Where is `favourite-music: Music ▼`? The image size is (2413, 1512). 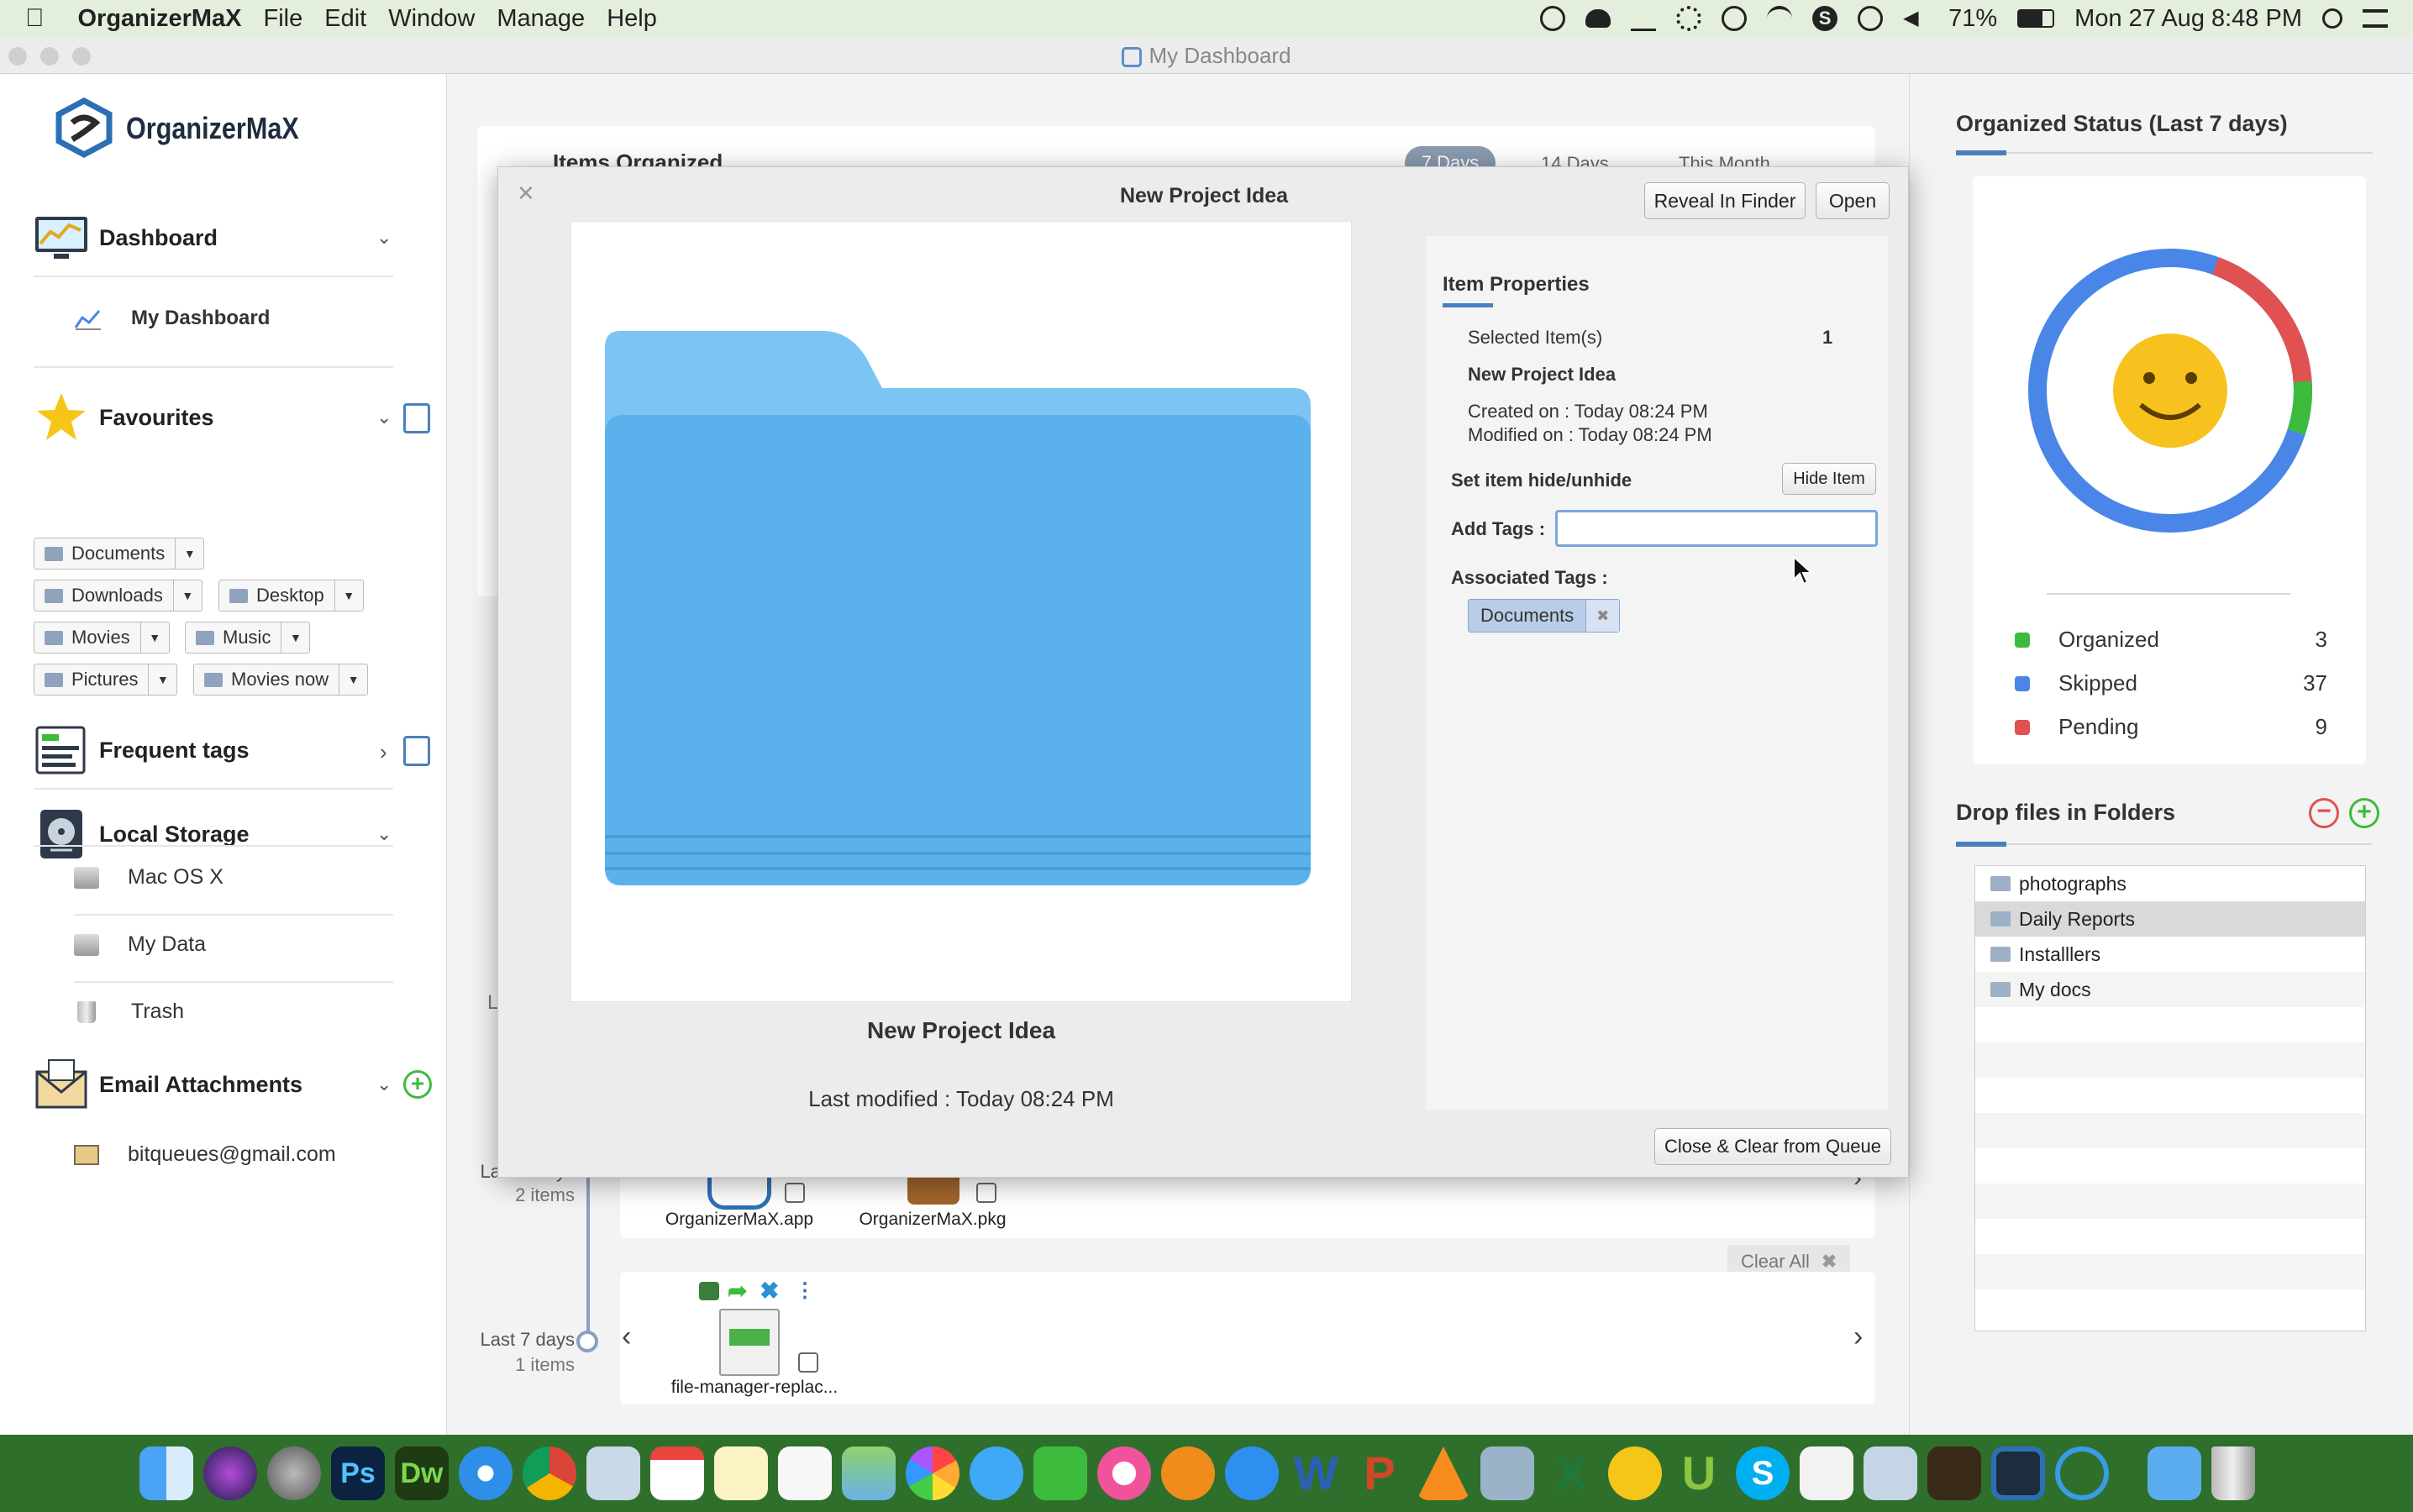 favourite-music: Music ▼ is located at coordinates (248, 638).